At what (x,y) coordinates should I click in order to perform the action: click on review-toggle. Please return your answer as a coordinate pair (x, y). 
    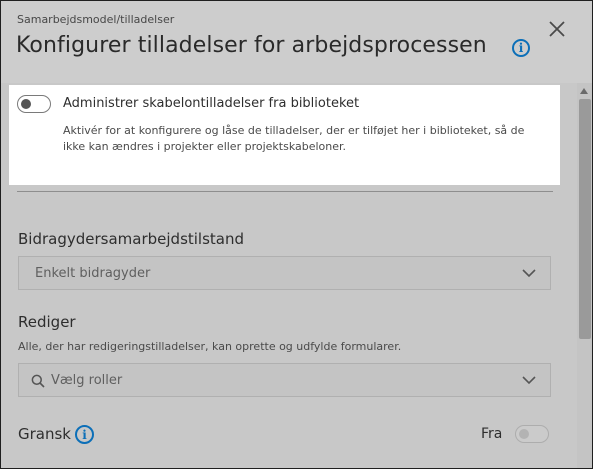
    Looking at the image, I should click on (532, 434).